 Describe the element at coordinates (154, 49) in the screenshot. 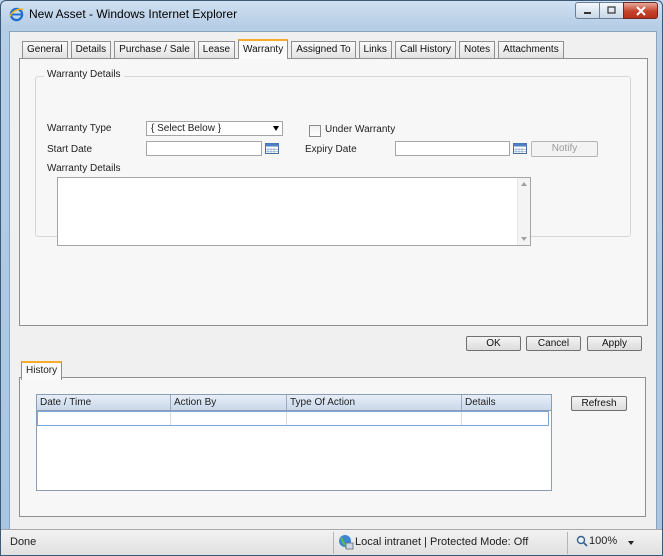

I see `tab-purchase-sale: Purchase / Sale` at that location.